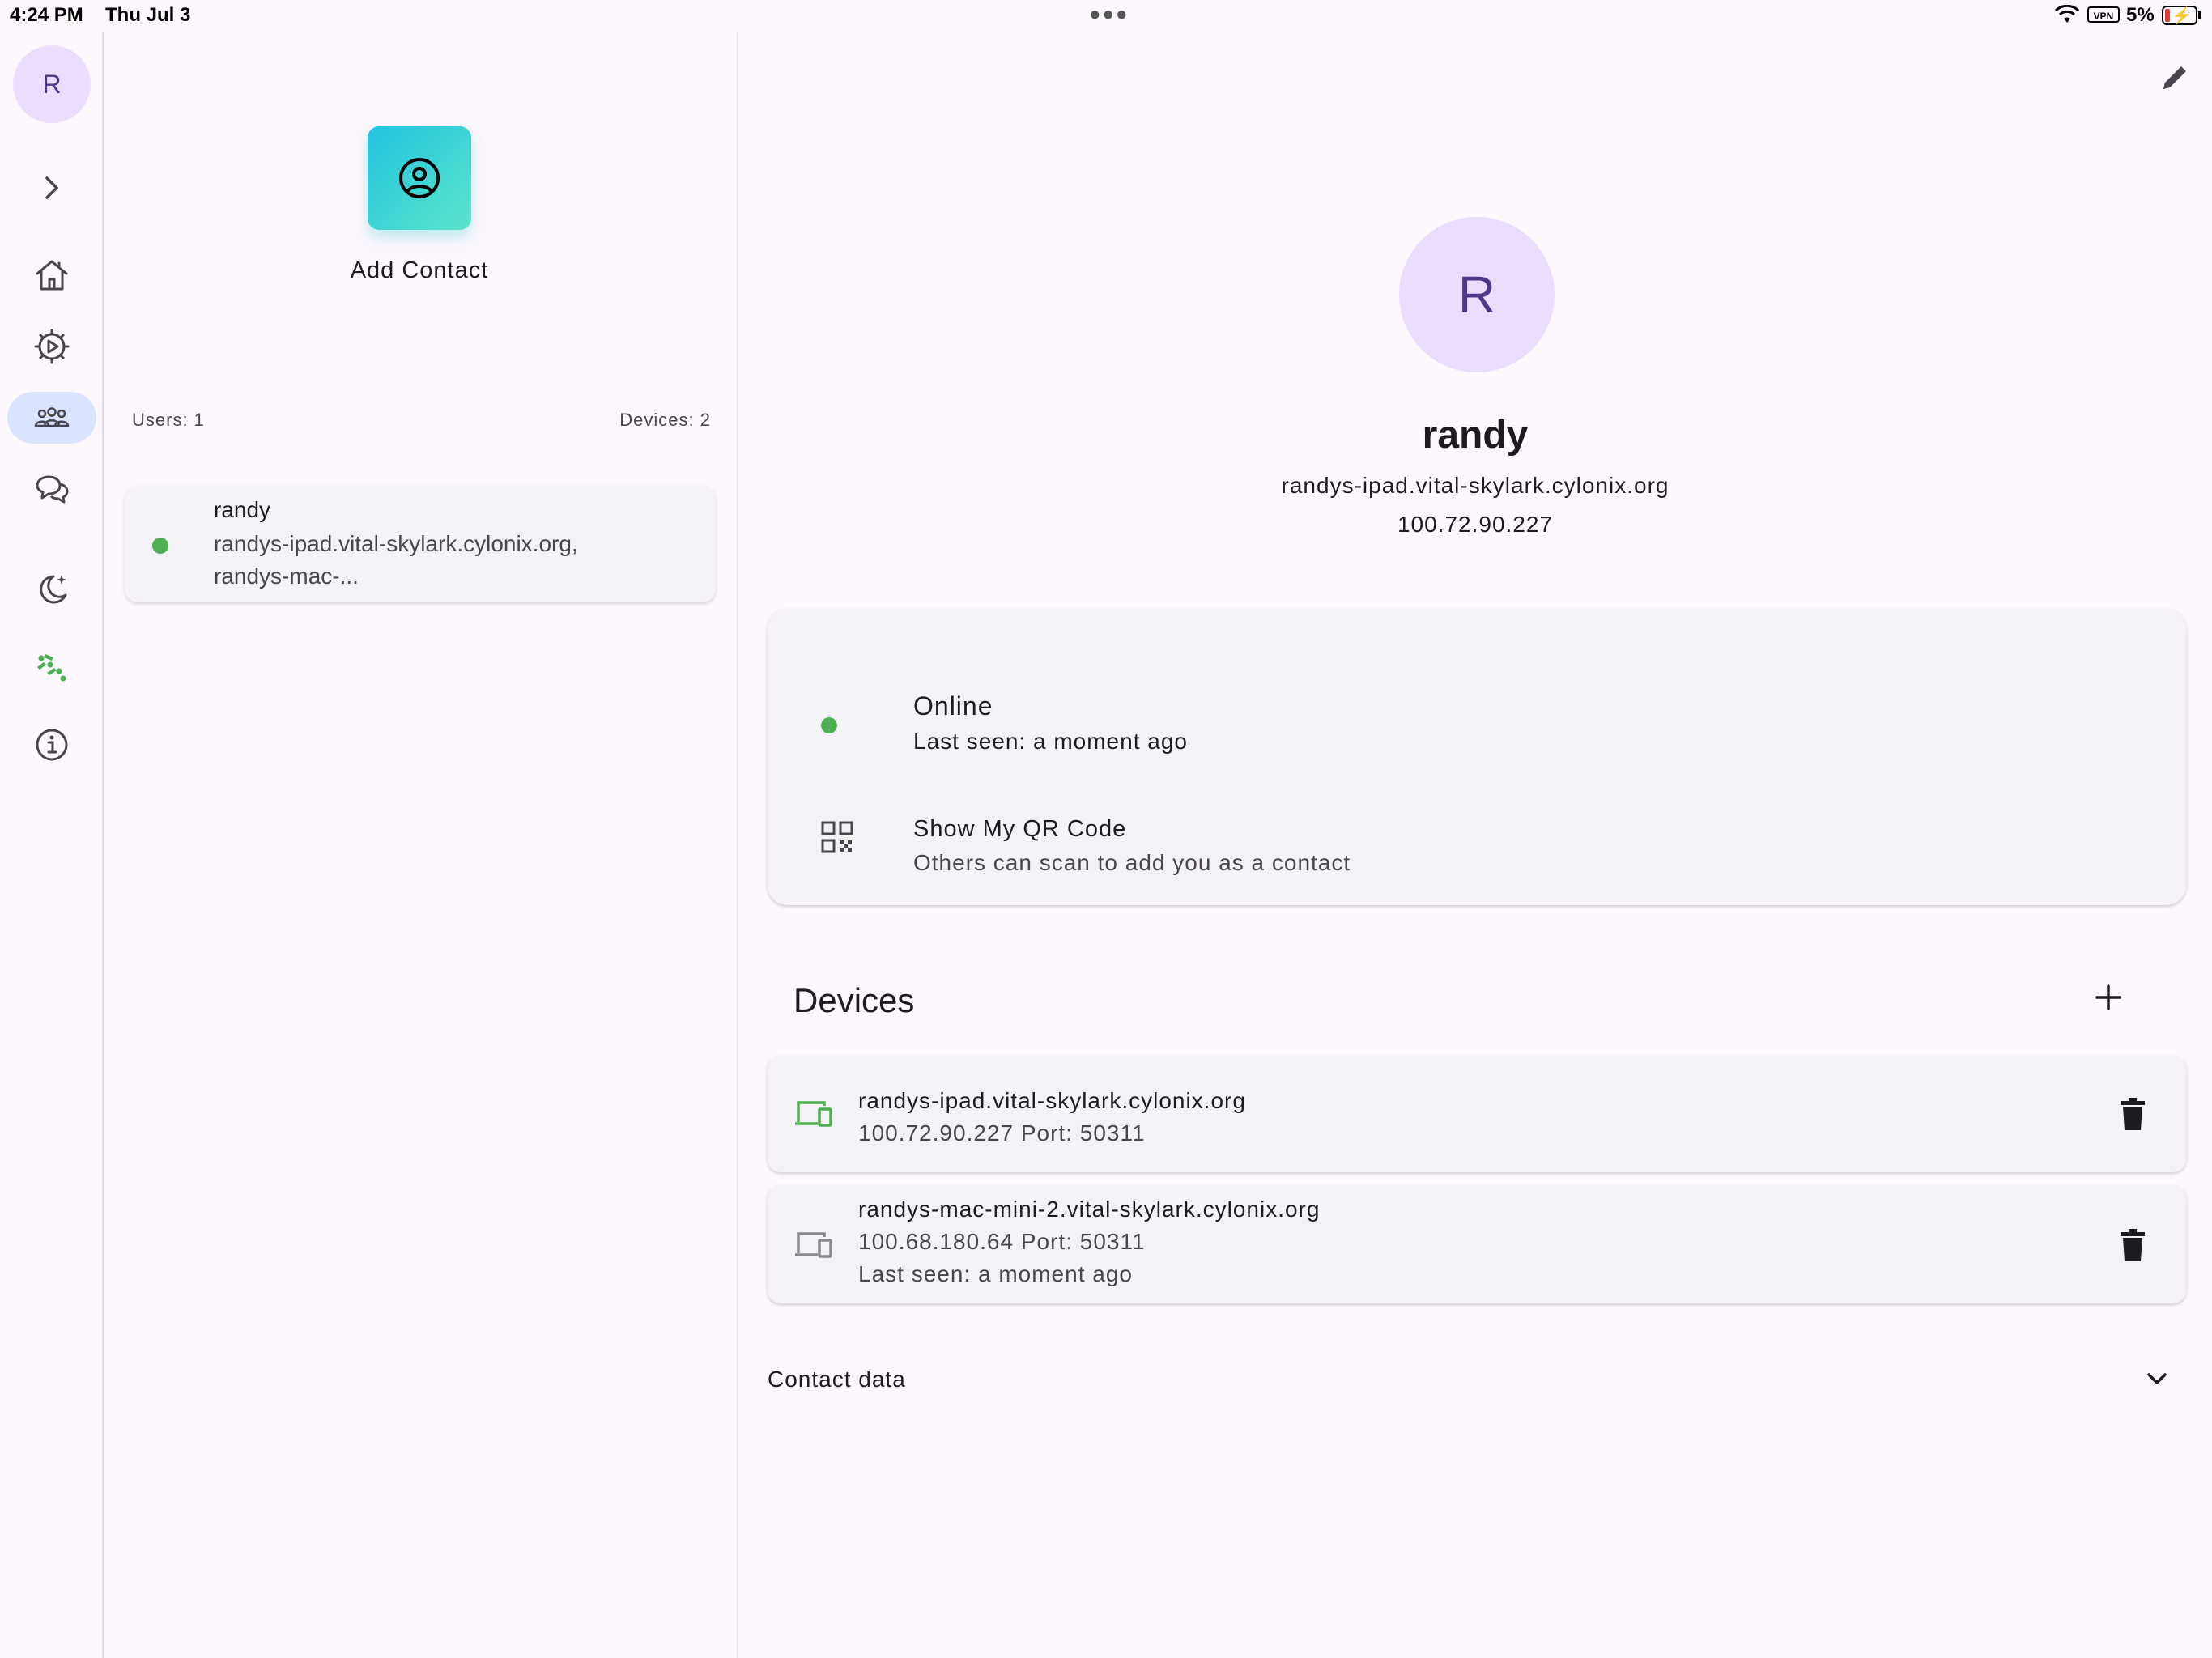  I want to click on contact-data-label: Contact data, so click(837, 1379).